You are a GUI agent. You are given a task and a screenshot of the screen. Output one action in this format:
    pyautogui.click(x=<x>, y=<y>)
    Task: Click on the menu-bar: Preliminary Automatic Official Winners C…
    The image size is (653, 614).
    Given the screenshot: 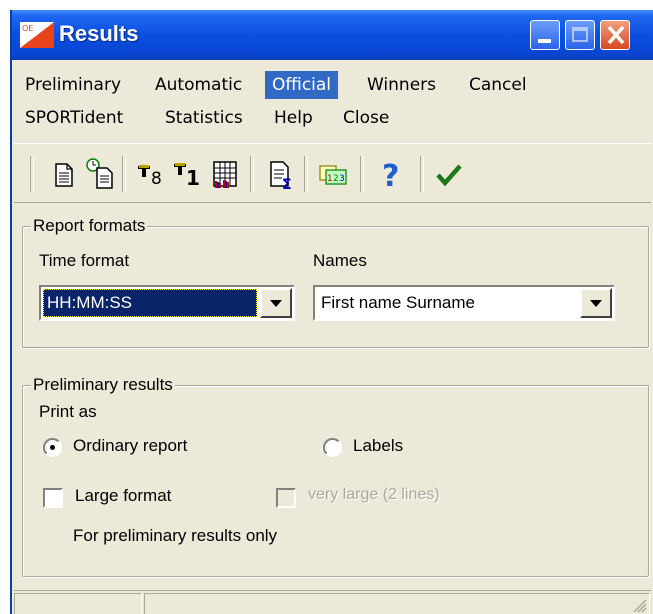 What is the action you would take?
    pyautogui.click(x=332, y=100)
    